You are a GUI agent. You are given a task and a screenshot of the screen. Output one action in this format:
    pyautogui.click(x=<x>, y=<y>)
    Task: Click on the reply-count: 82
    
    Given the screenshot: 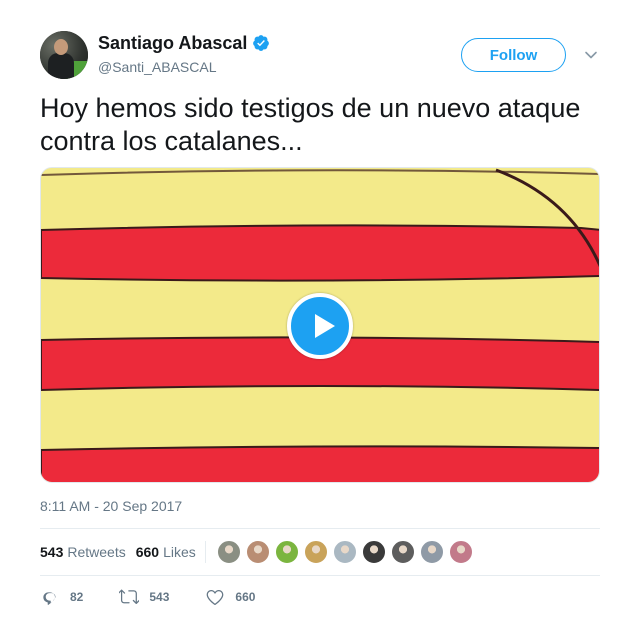 What is the action you would take?
    pyautogui.click(x=77, y=597)
    